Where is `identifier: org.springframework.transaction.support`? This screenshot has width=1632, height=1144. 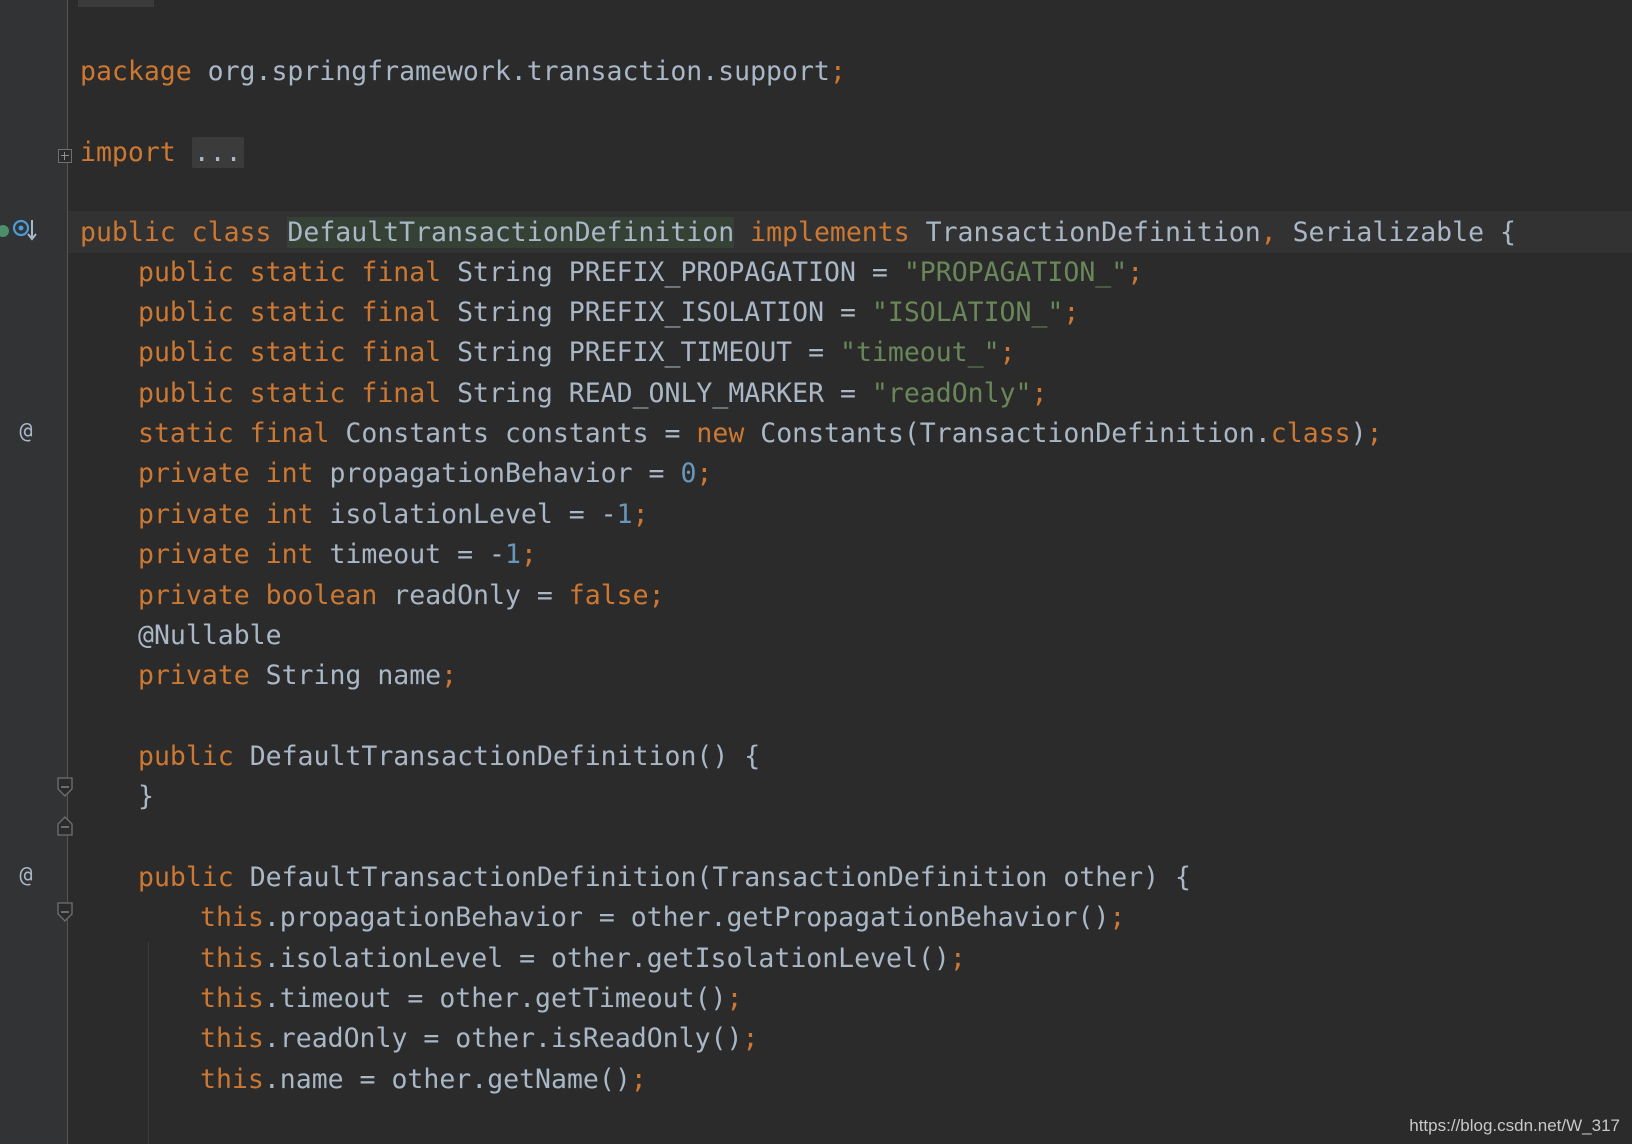
identifier: org.springframework.transaction.support is located at coordinates (510, 71).